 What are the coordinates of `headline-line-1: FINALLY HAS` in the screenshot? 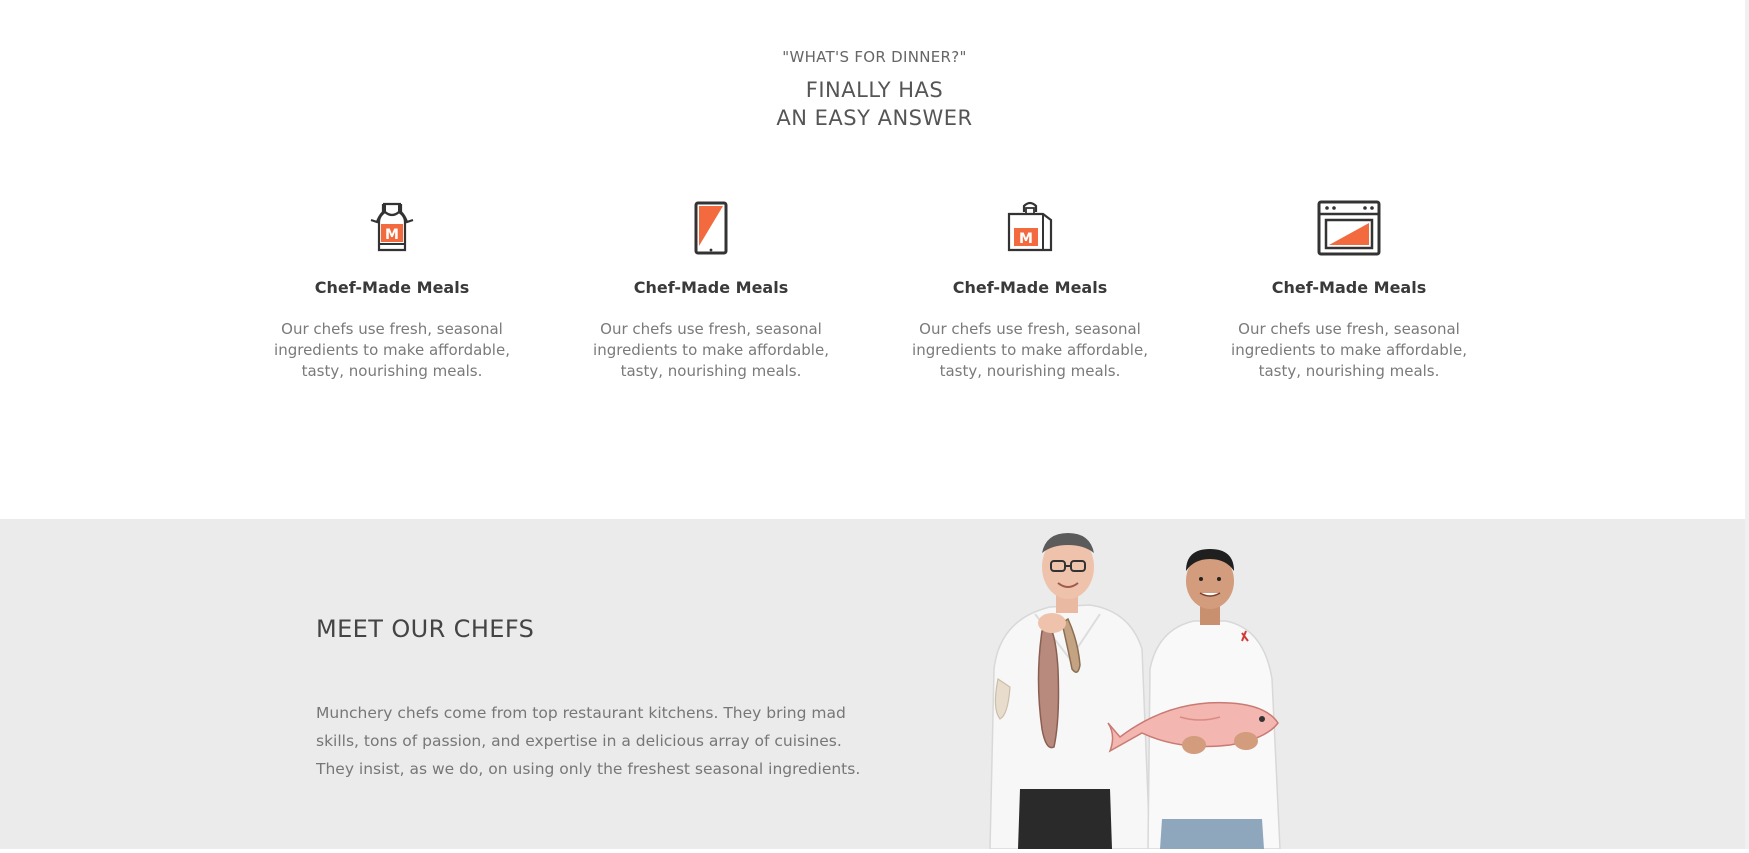 It's located at (874, 90).